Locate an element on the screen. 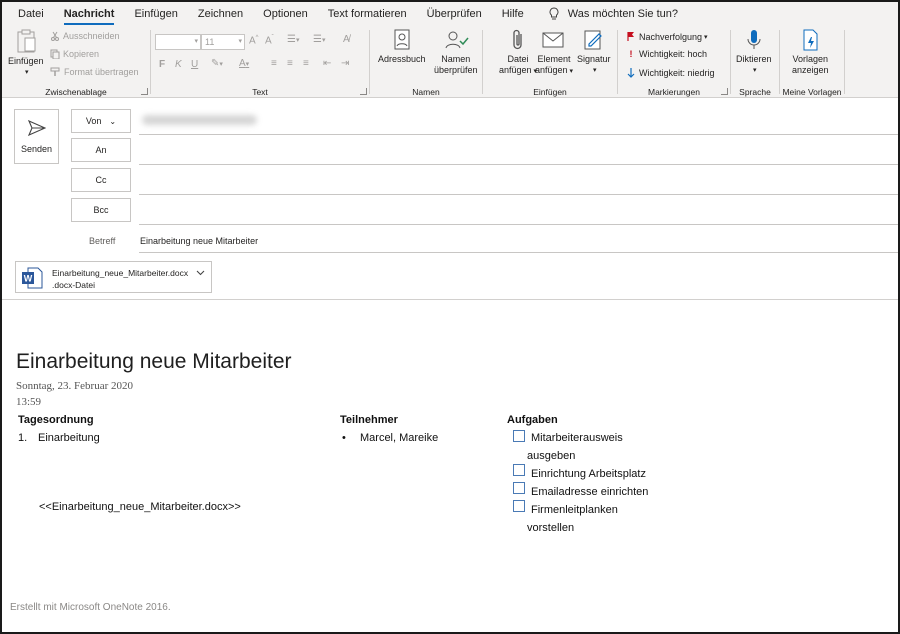  group-label-voice: Sprache is located at coordinates (755, 92).